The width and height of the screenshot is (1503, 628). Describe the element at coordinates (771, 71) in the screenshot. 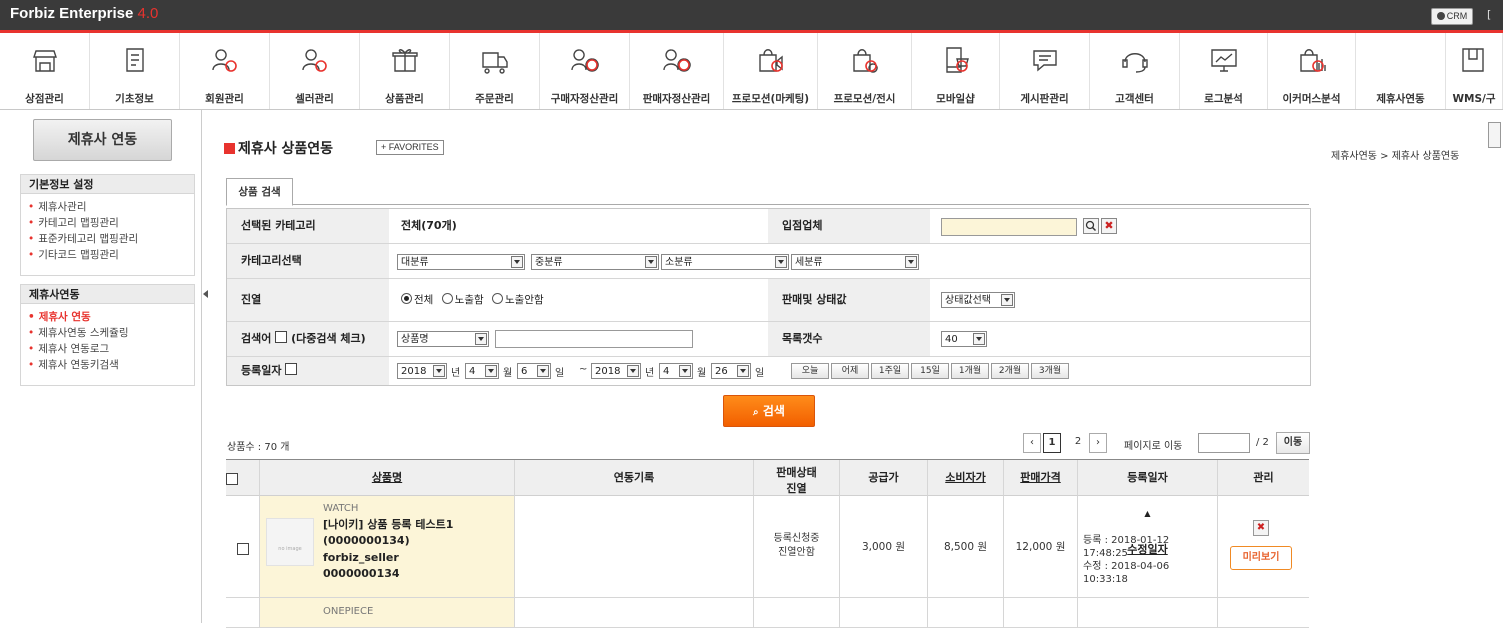

I see `menu-item-8: 프로모션(마케팅)` at that location.